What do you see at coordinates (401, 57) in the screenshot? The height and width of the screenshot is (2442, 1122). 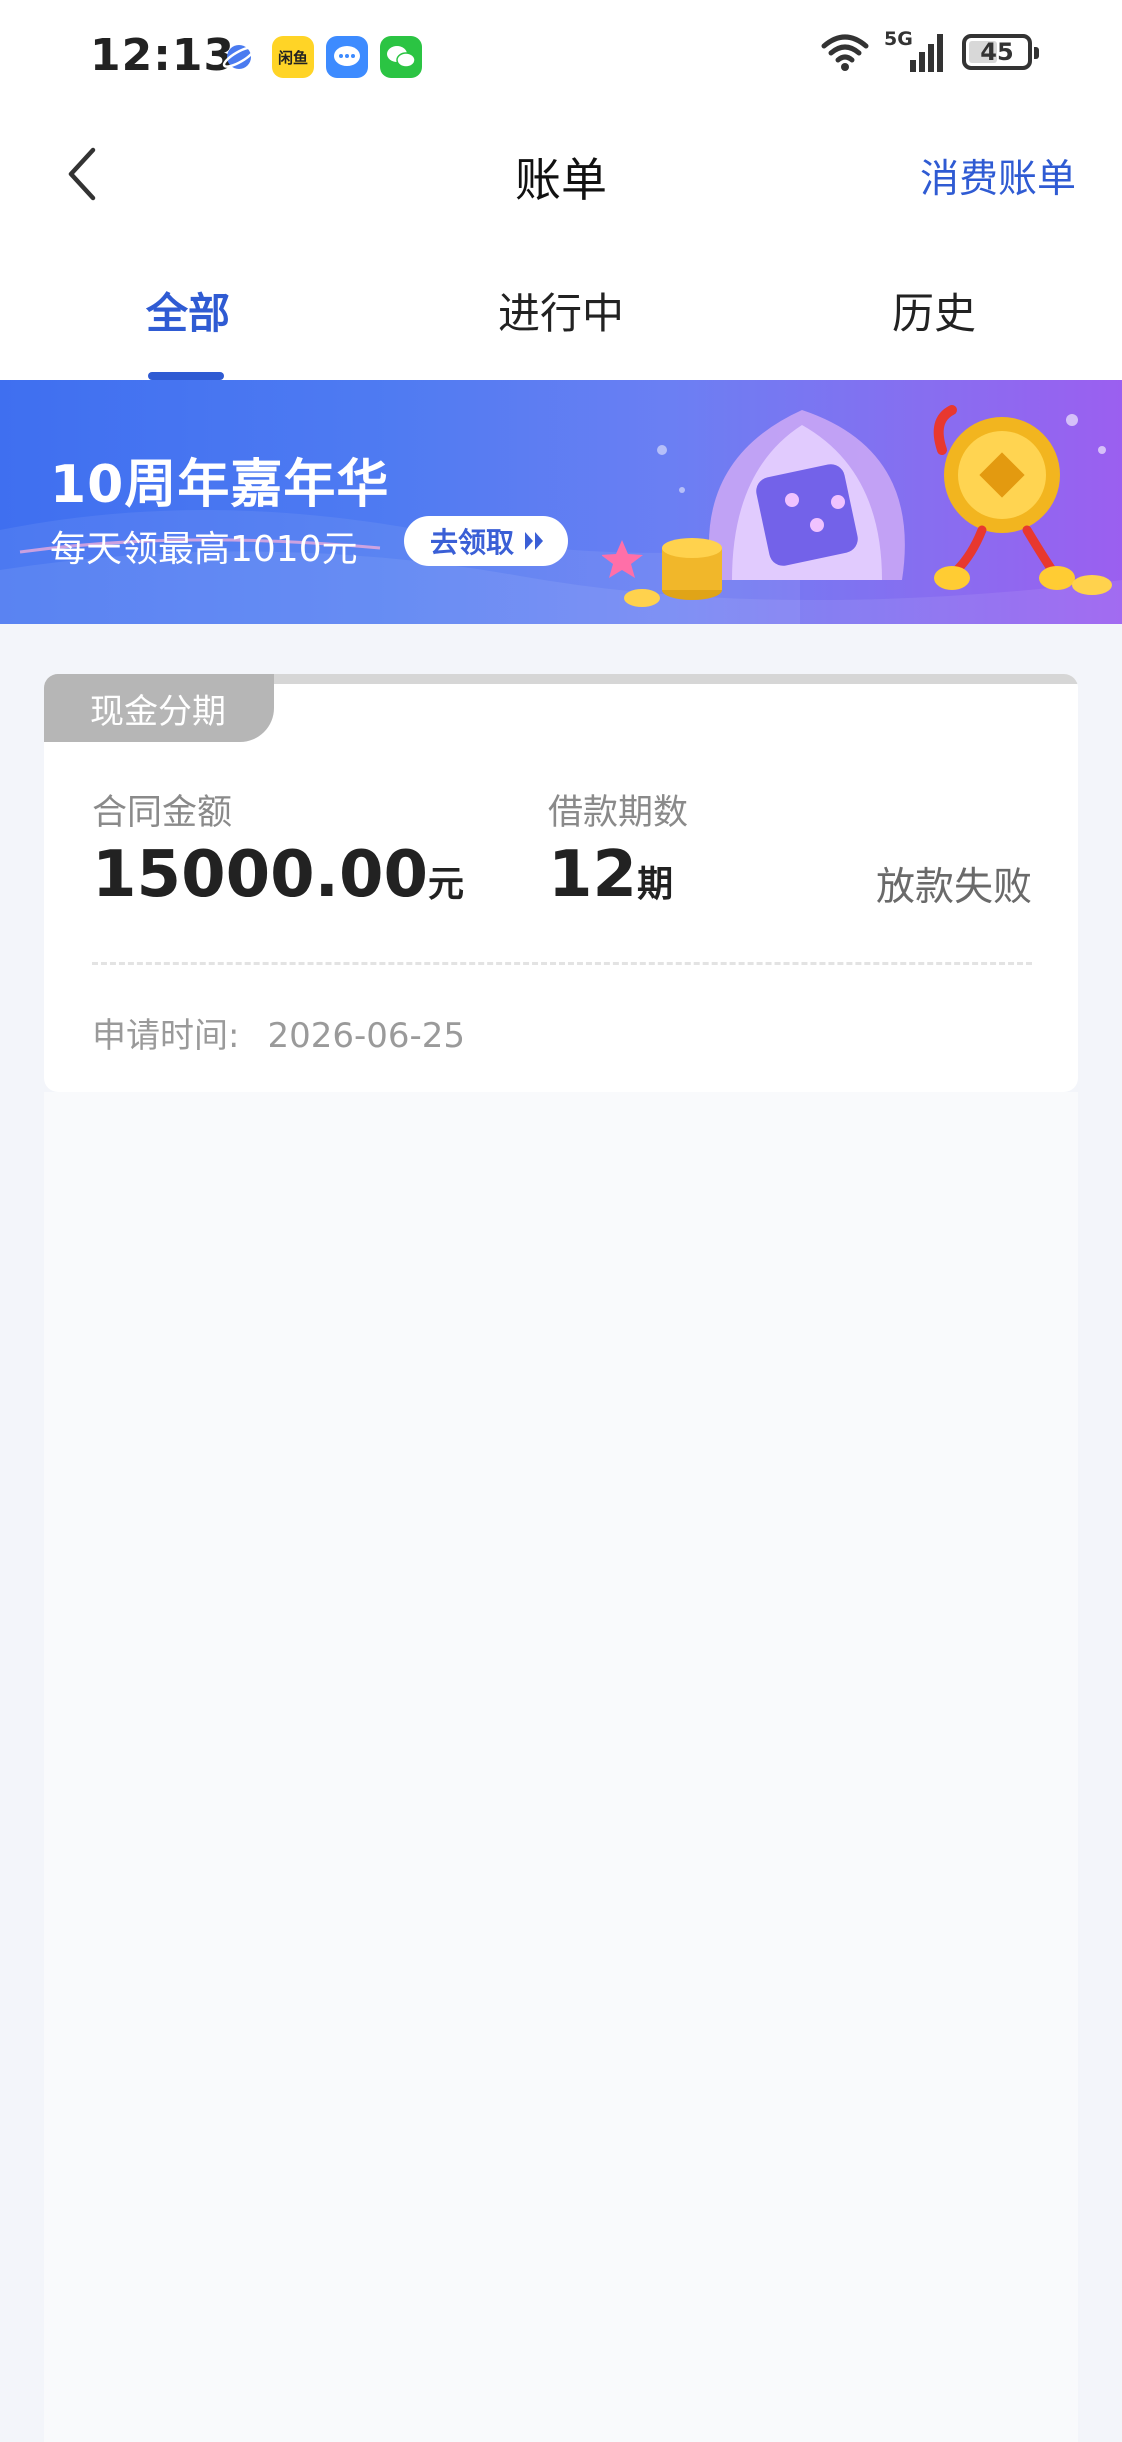 I see `wechat-app-icon` at bounding box center [401, 57].